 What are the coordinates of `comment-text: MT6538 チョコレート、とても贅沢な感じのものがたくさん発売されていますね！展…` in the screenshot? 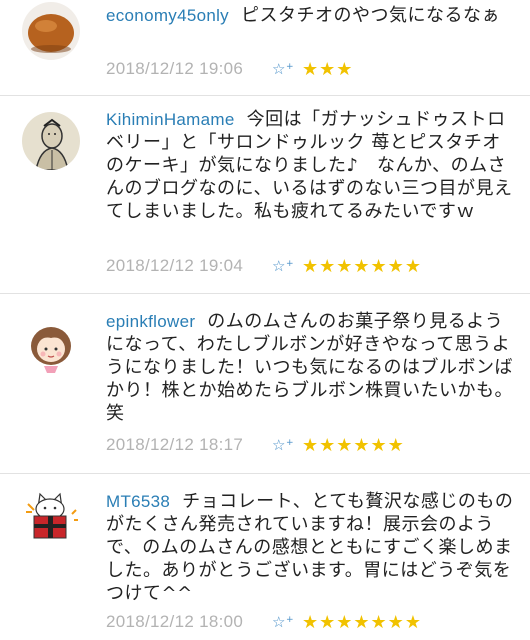 It's located at (310, 547).